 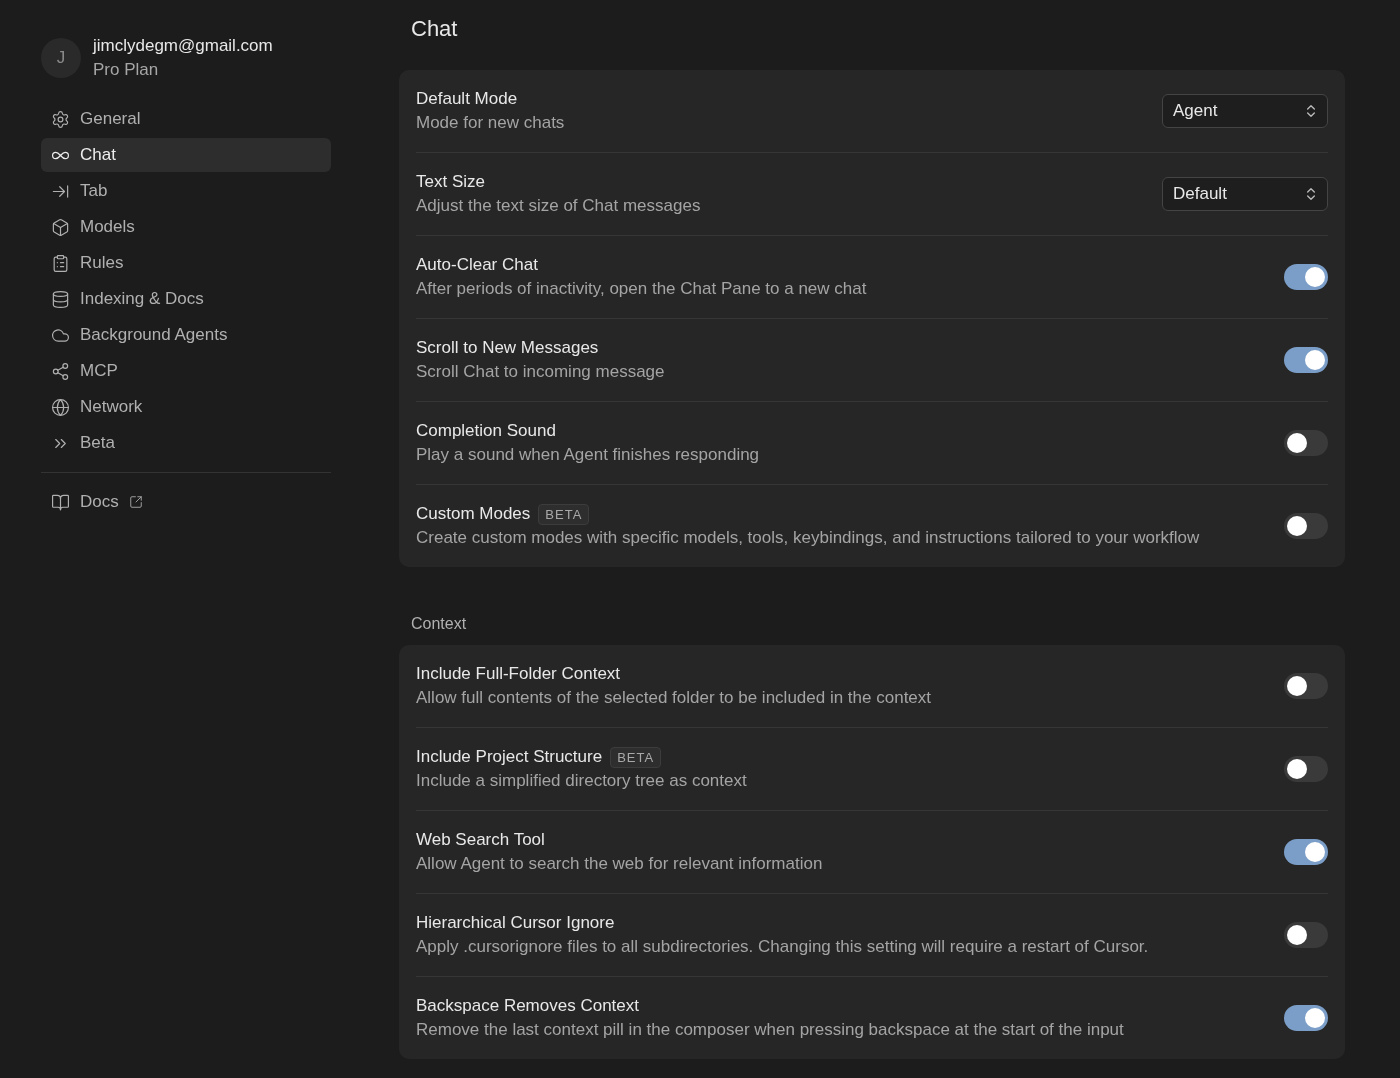 What do you see at coordinates (808, 538) in the screenshot?
I see `setting-description: Create custom modes with specific models, tools, keybindings, and instructions tailored to your workflow` at bounding box center [808, 538].